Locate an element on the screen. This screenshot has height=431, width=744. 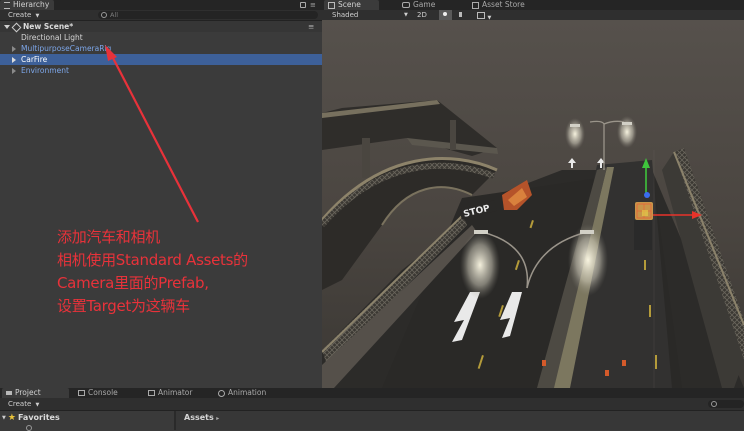
tab-console: Console is located at coordinates (98, 393).